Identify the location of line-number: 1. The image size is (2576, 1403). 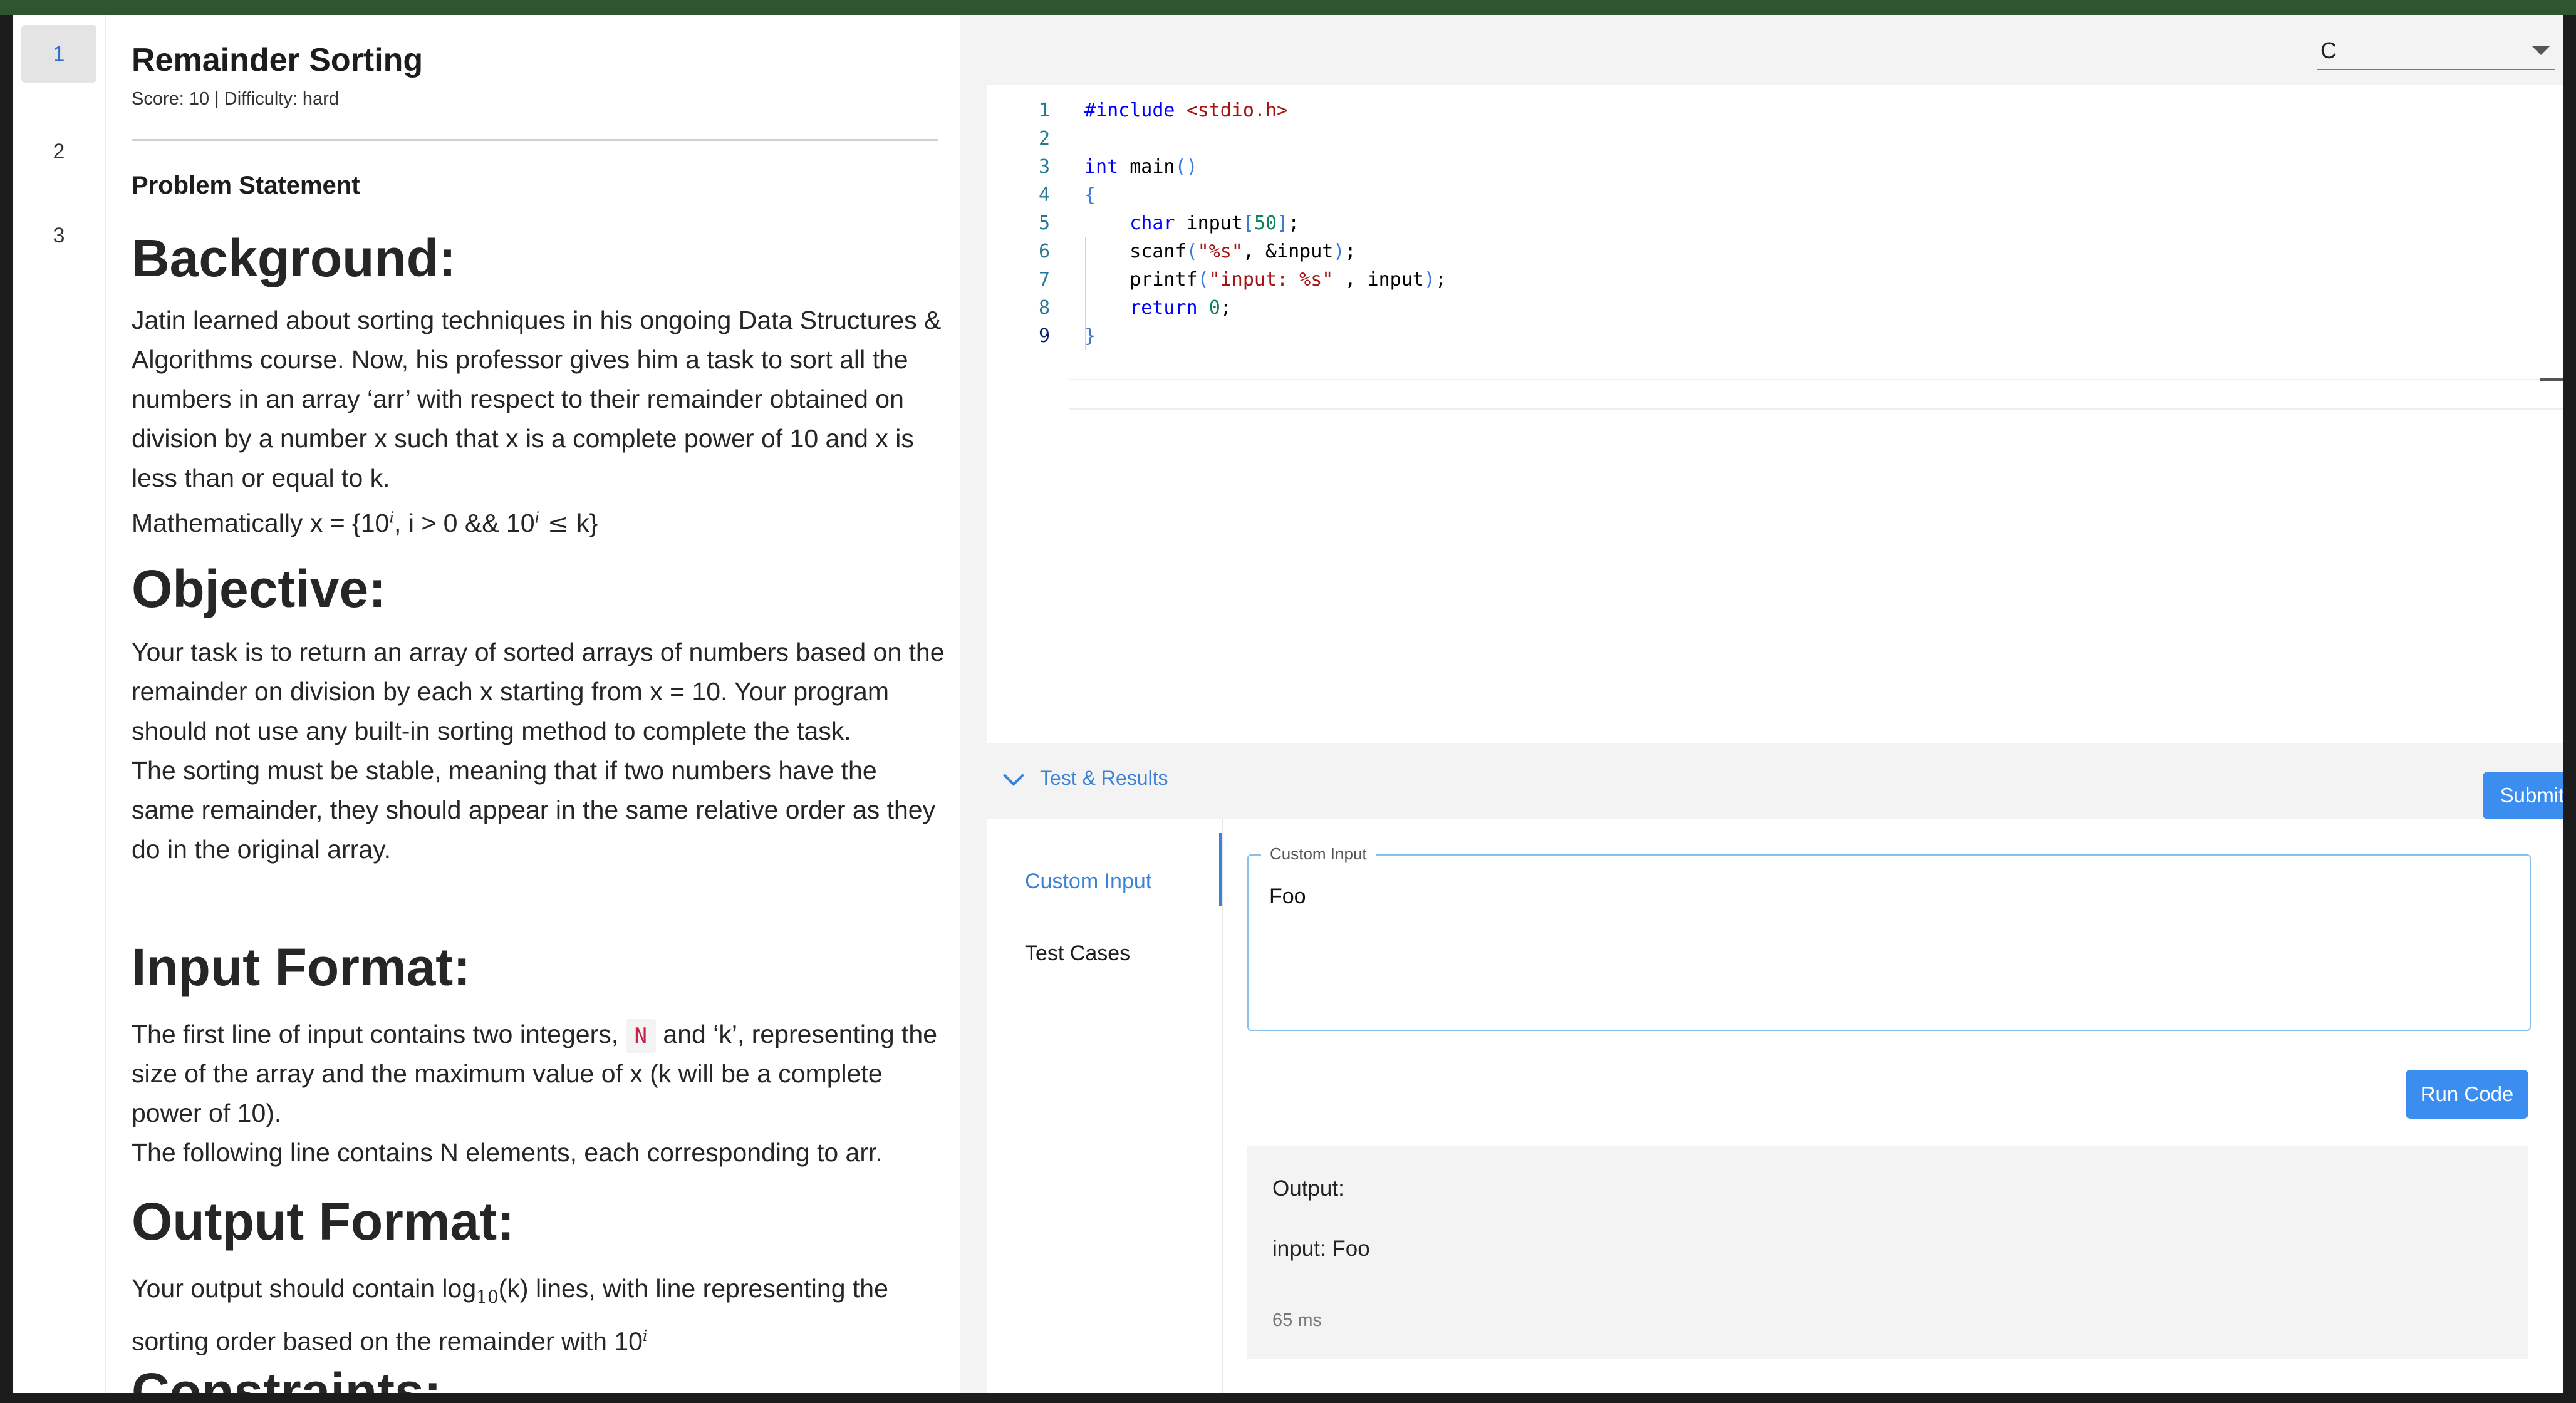
(1044, 111).